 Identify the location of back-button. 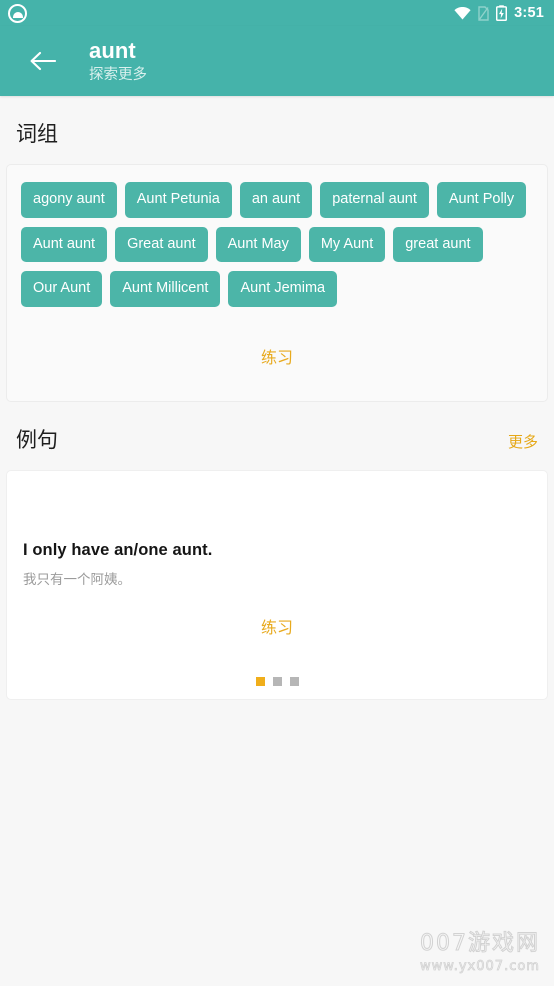
(42, 61).